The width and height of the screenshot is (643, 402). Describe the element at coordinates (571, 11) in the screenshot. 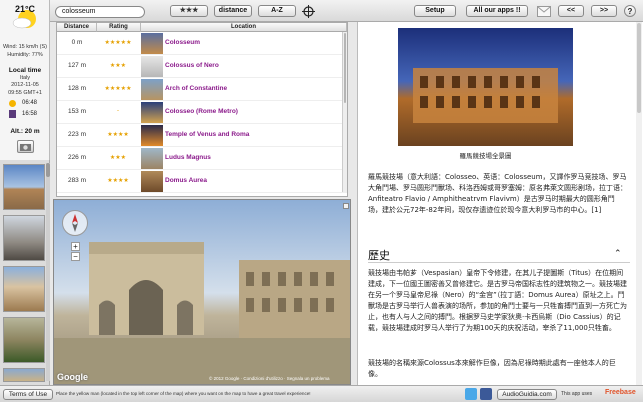

I see `prev-button: <<` at that location.